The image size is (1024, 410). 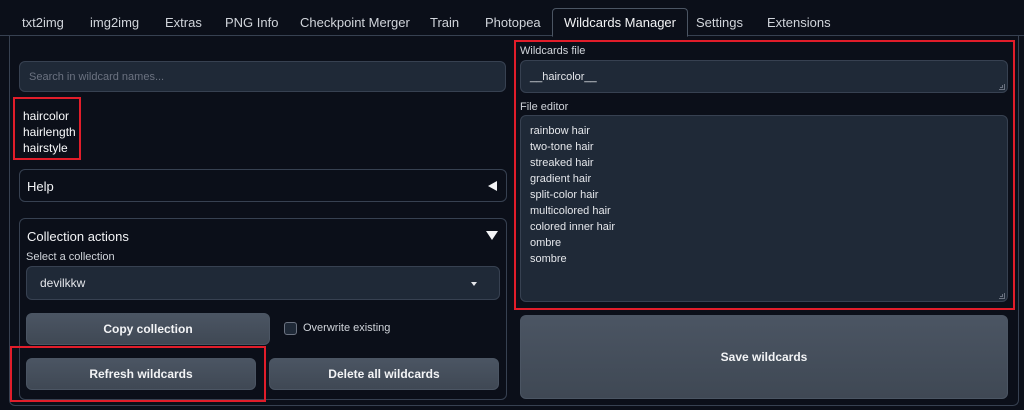 What do you see at coordinates (546, 243) in the screenshot?
I see `editor-line: ombre` at bounding box center [546, 243].